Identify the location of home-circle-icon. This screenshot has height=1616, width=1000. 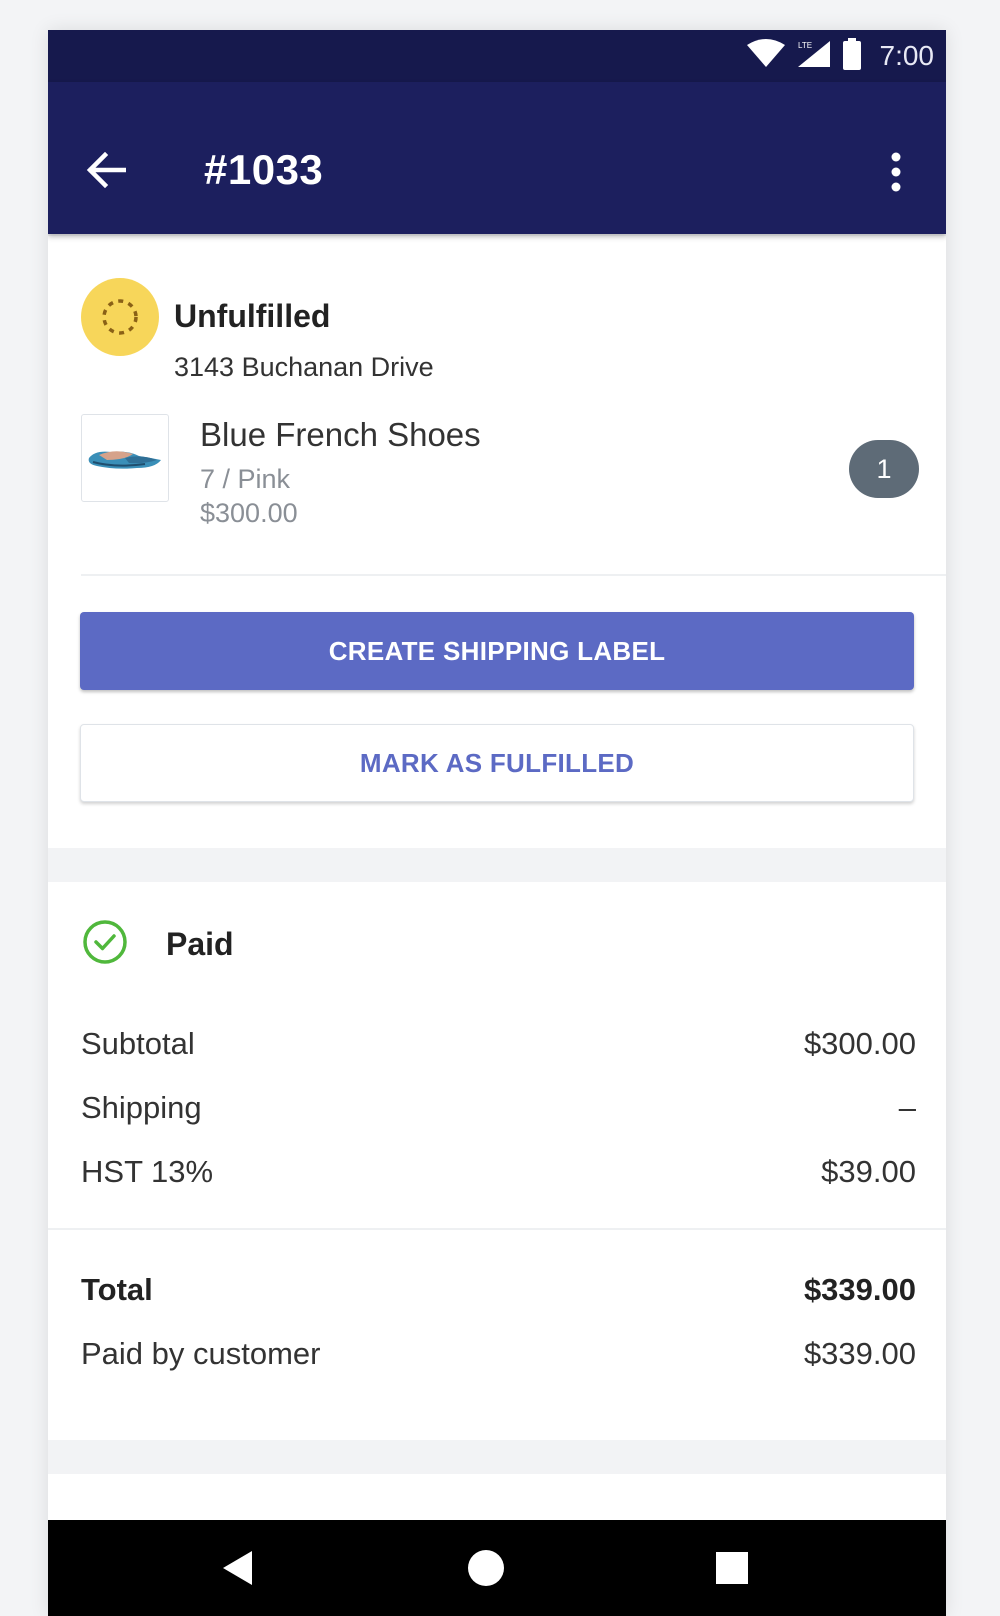
(486, 1568).